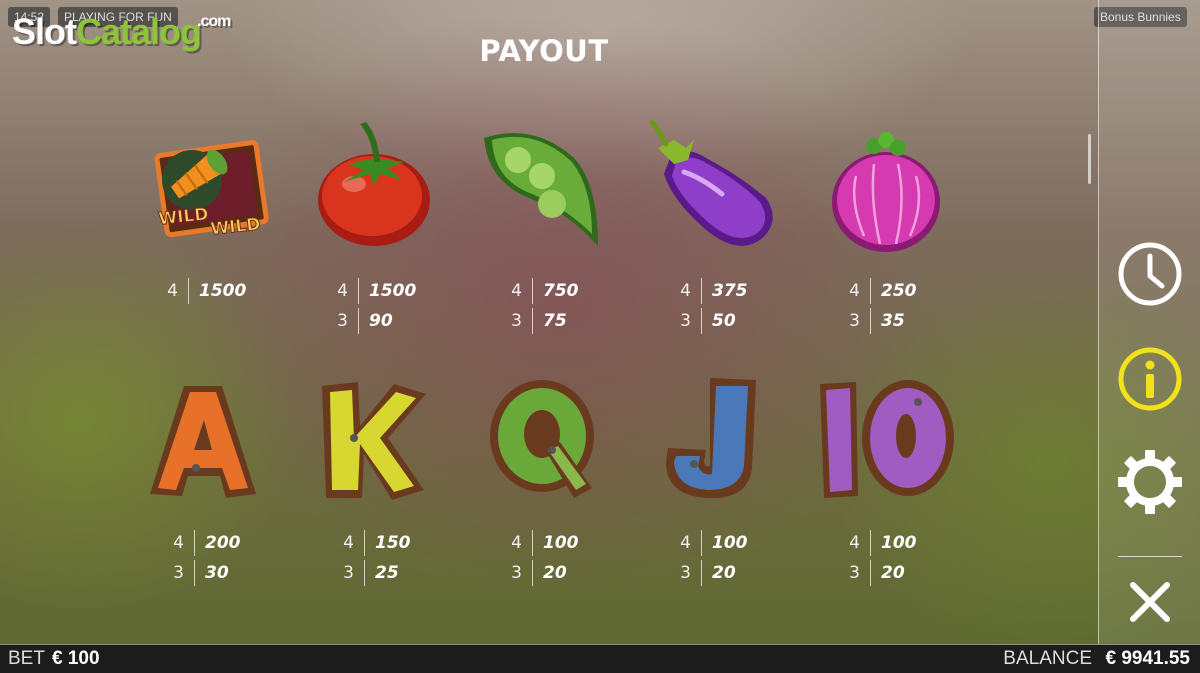 This screenshot has height=673, width=1200. Describe the element at coordinates (714, 188) in the screenshot. I see `eggplant-icon` at that location.